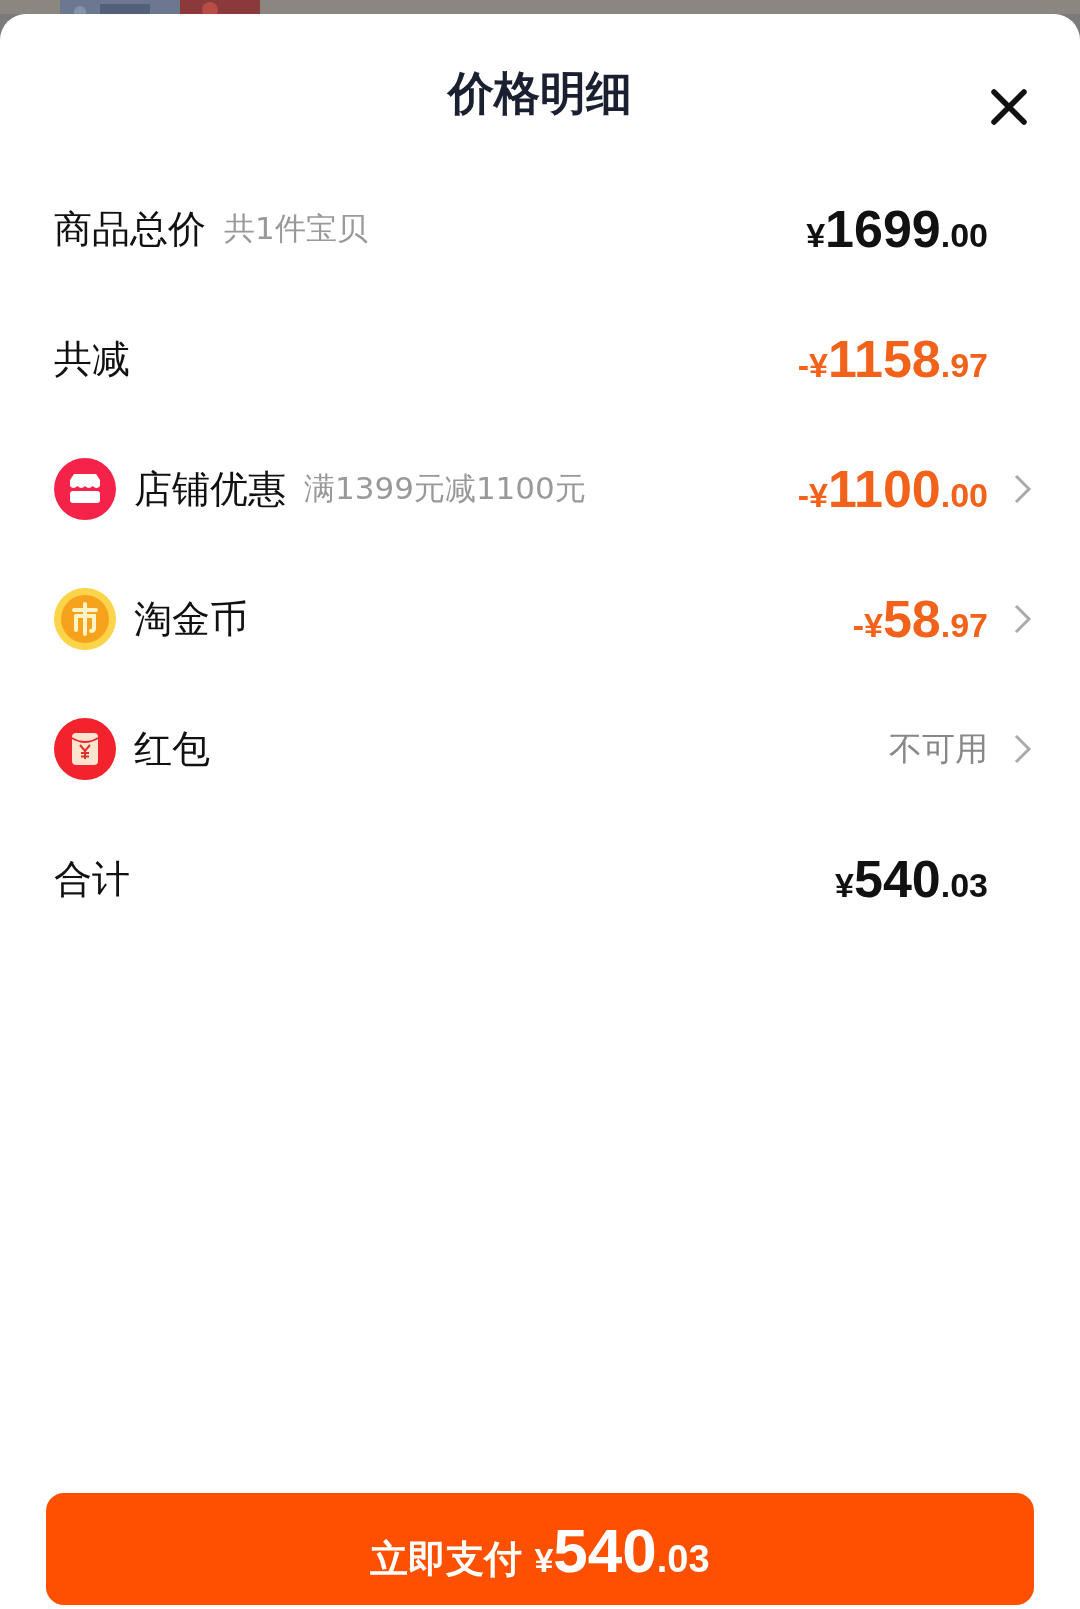 The width and height of the screenshot is (1080, 1609). I want to click on price-text: -¥58.97, so click(920, 619).